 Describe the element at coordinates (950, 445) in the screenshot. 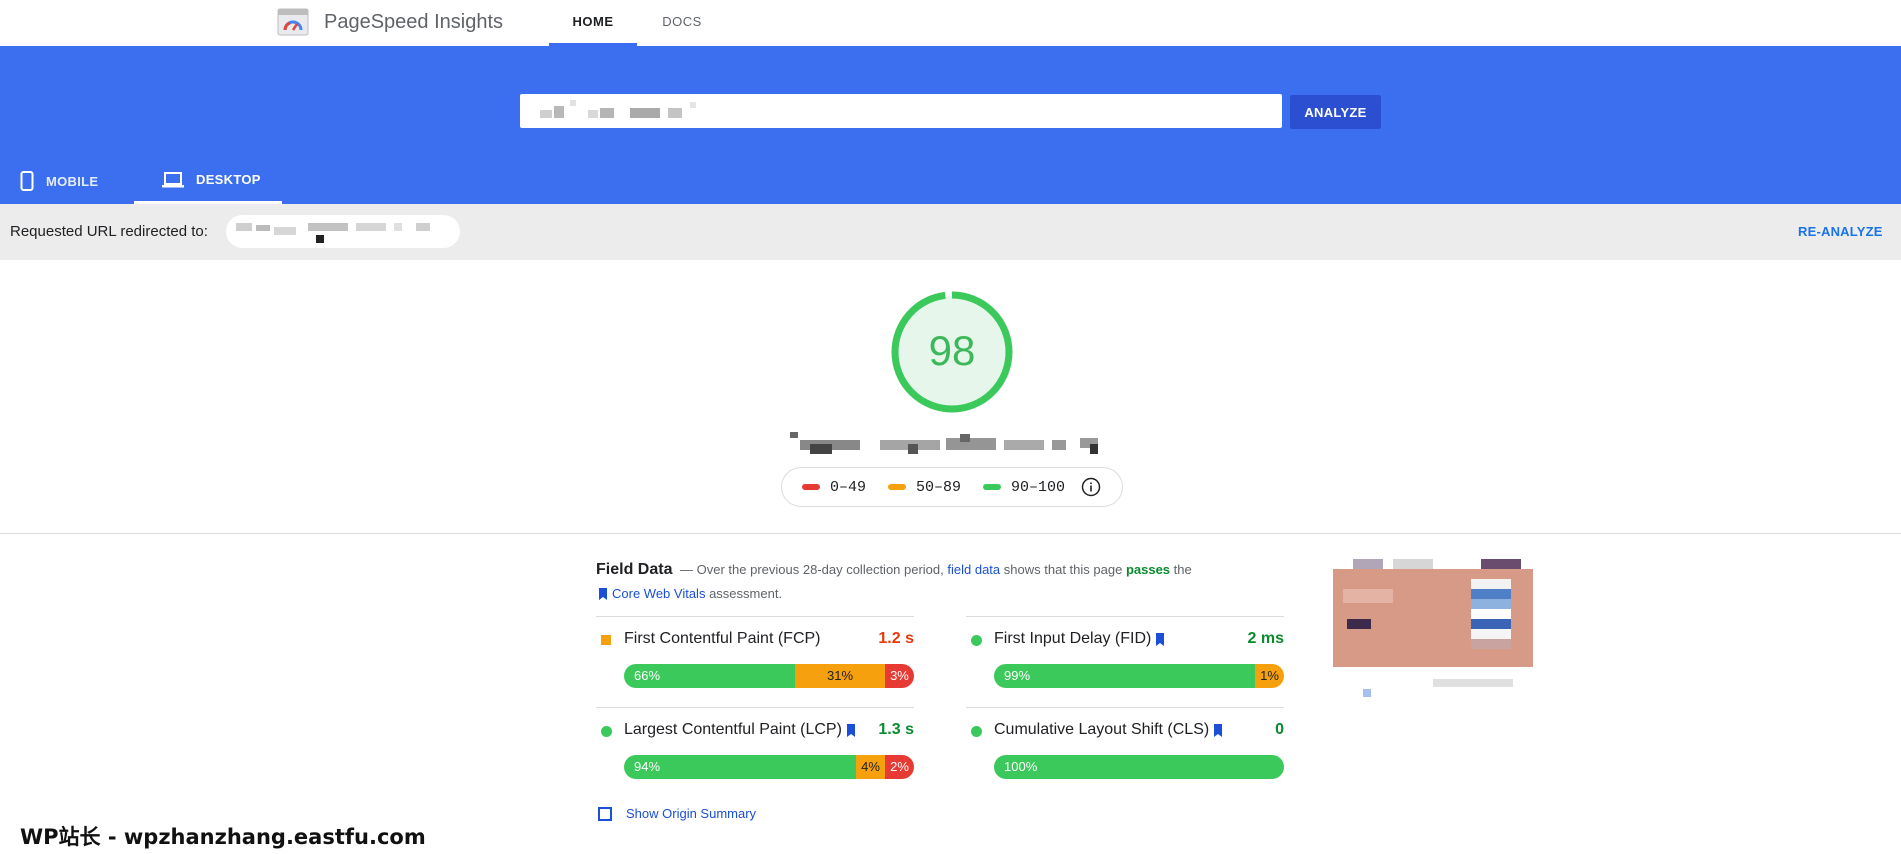

I see `tested-url-blurred` at that location.